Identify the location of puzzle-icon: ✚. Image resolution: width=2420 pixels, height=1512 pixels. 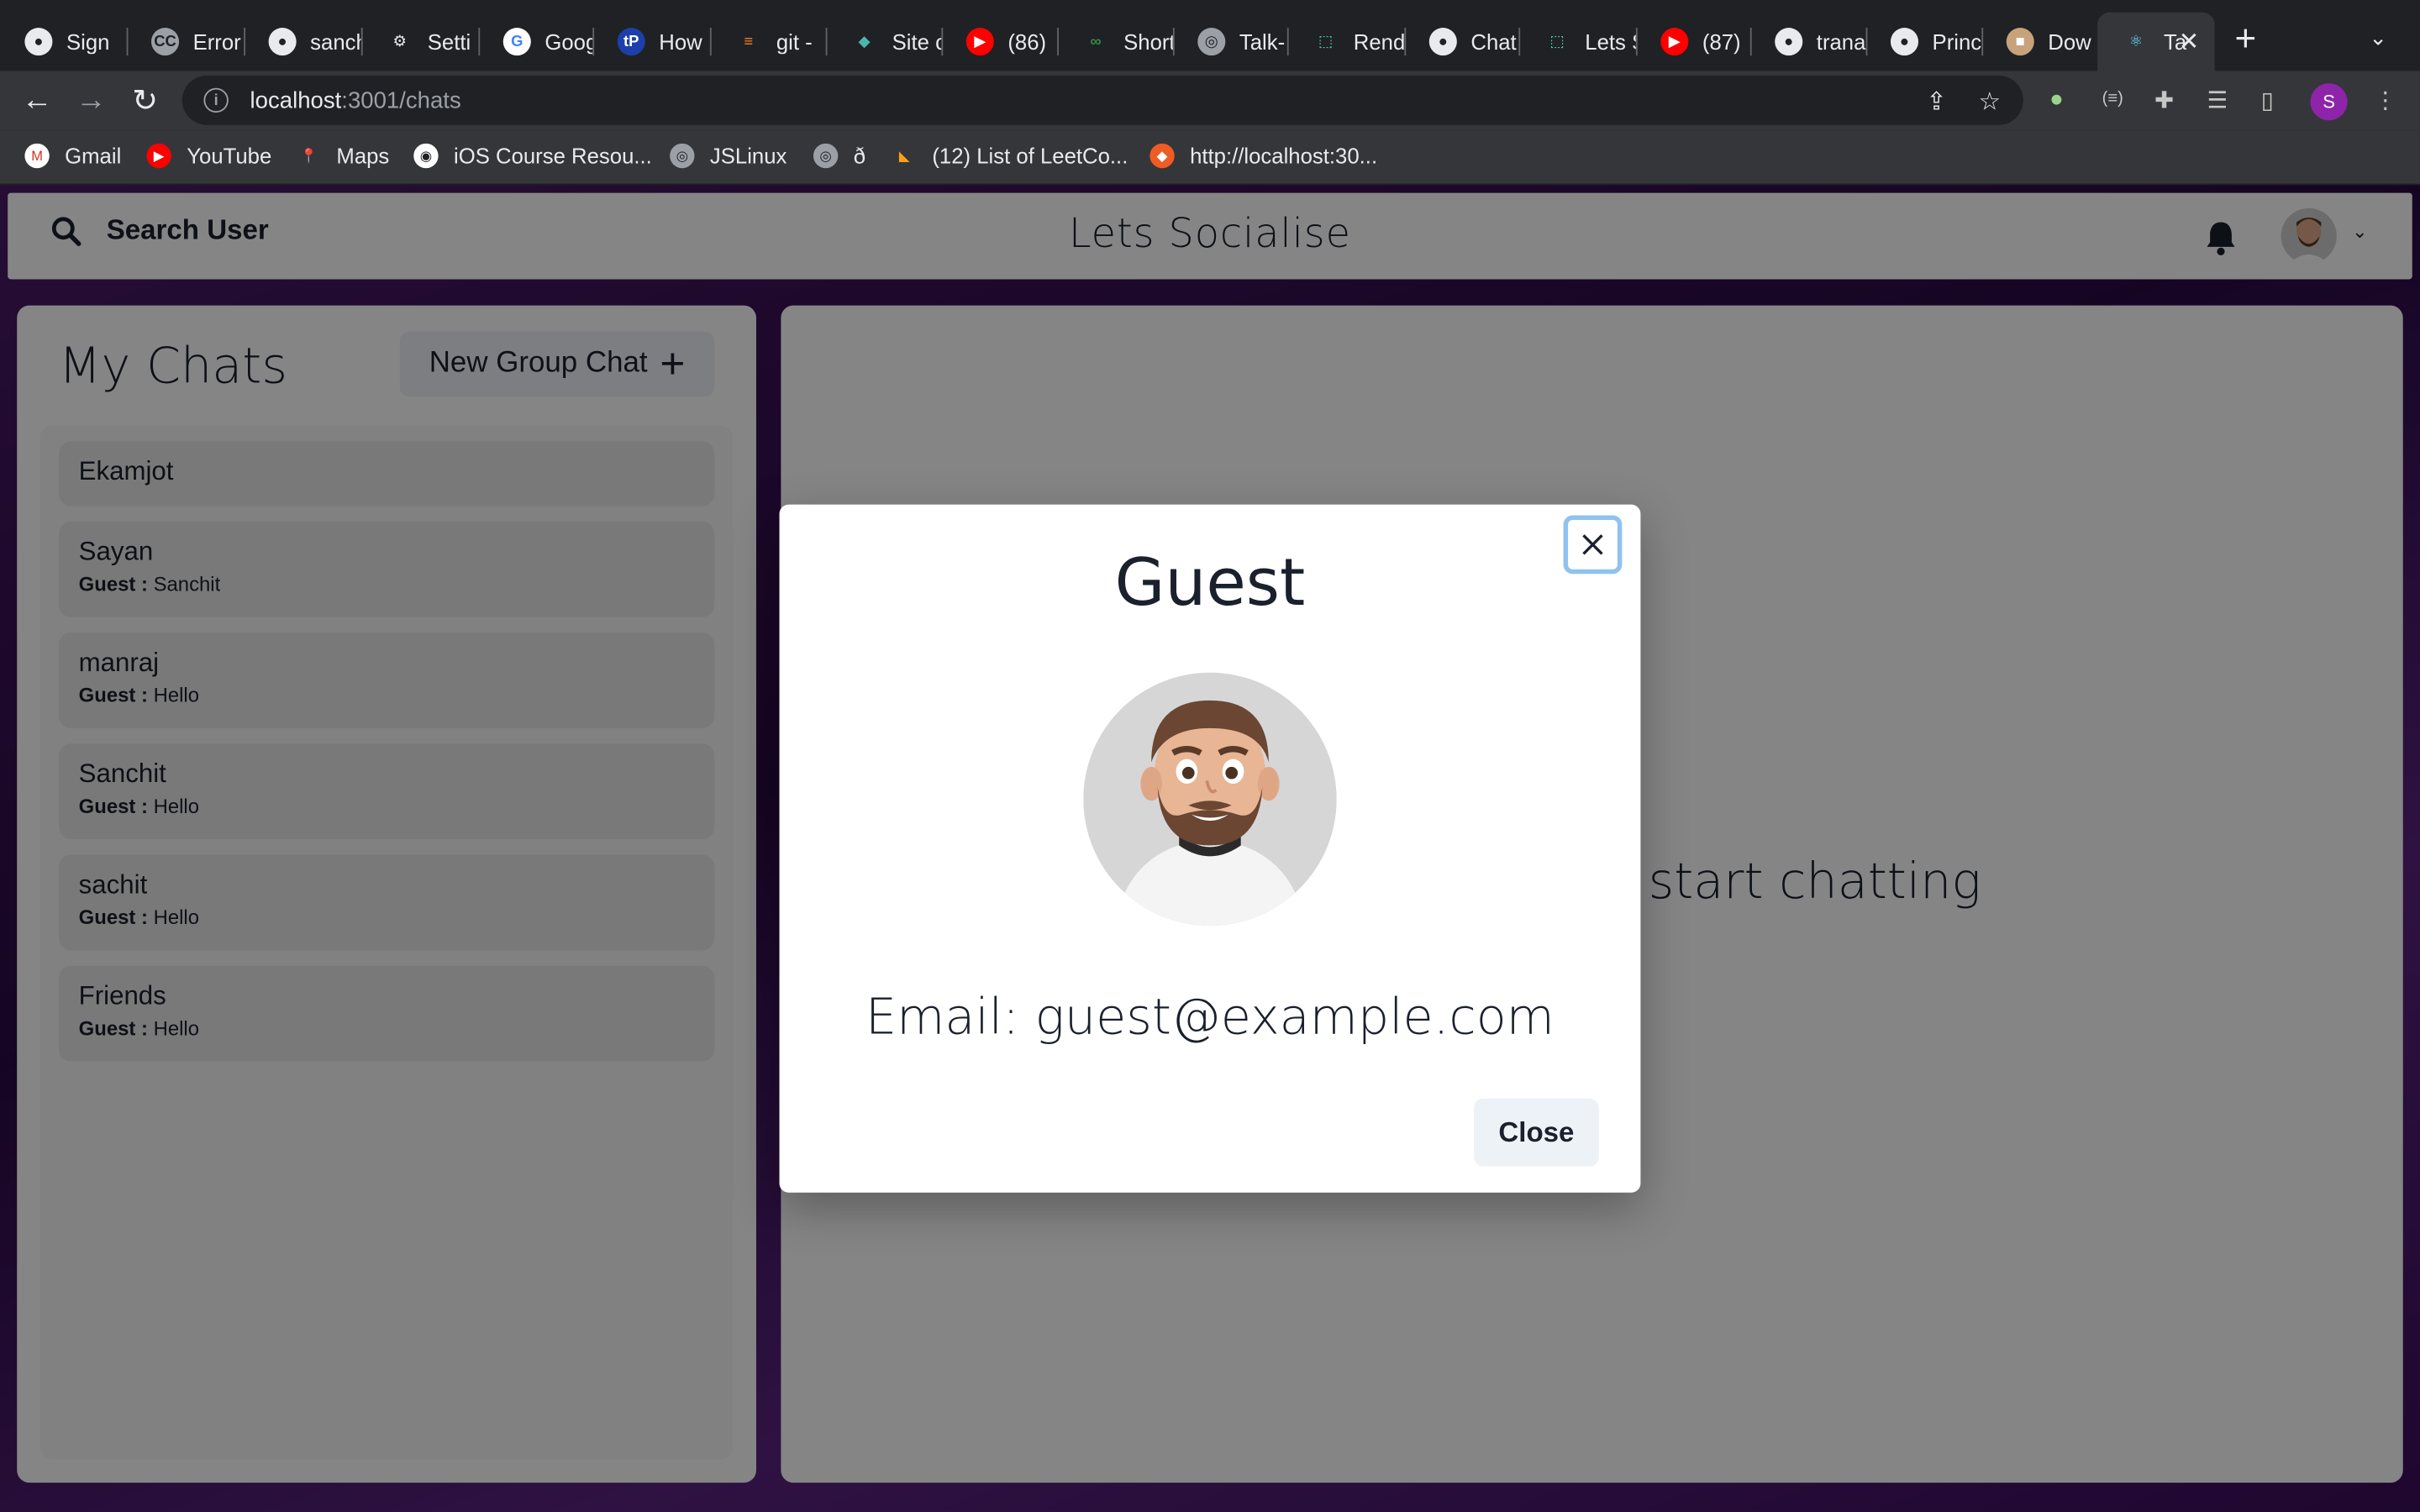
(2164, 100).